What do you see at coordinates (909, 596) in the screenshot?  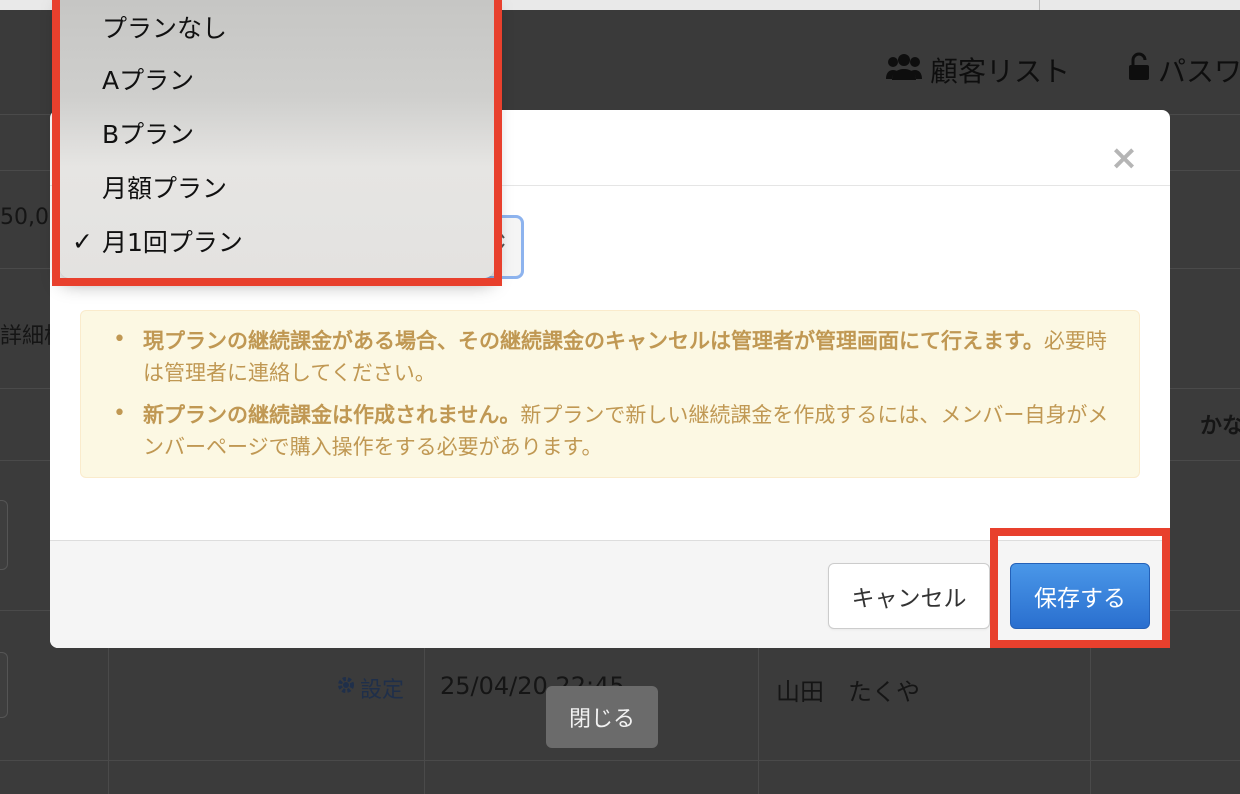 I see `cancel-button: キャンセル` at bounding box center [909, 596].